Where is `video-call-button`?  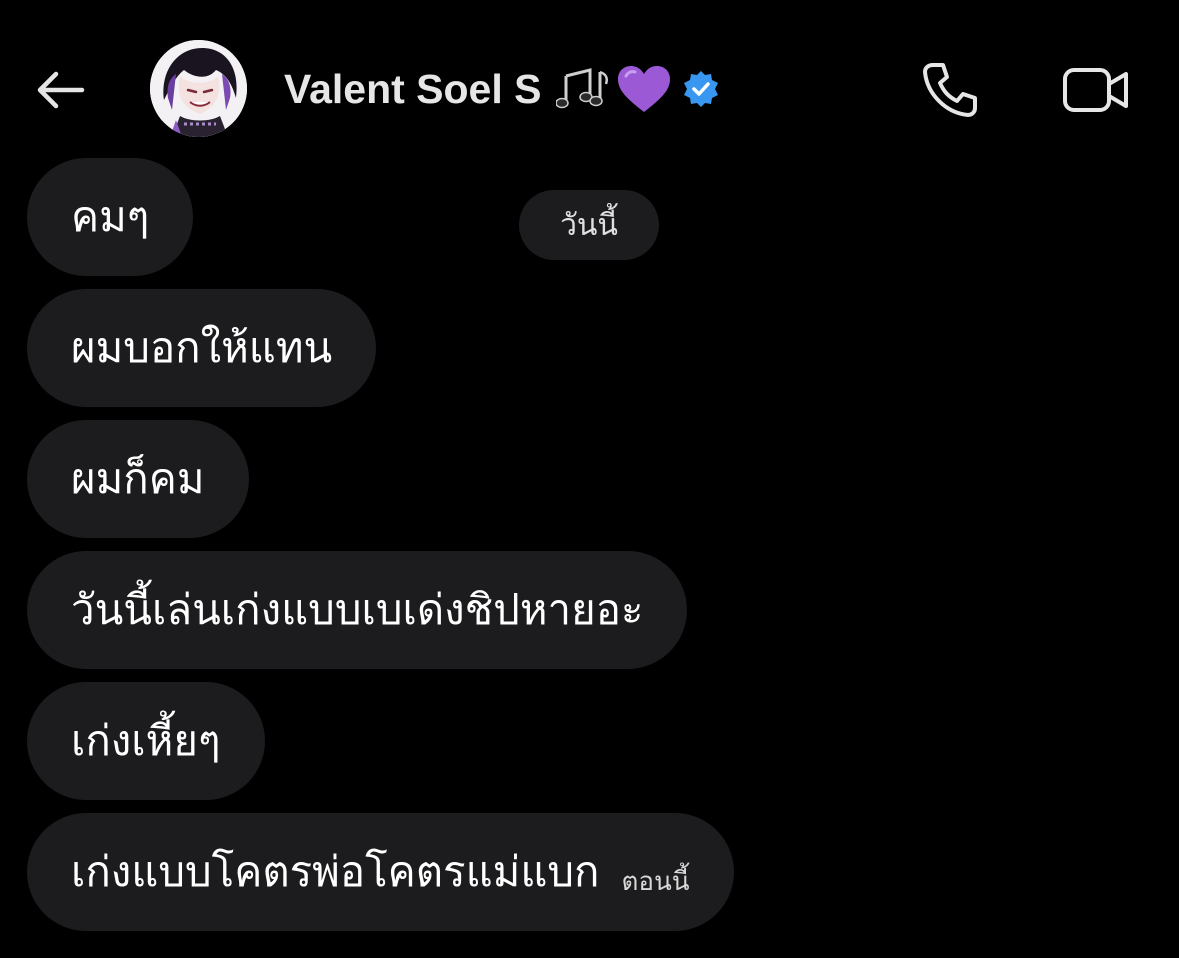
video-call-button is located at coordinates (1096, 90).